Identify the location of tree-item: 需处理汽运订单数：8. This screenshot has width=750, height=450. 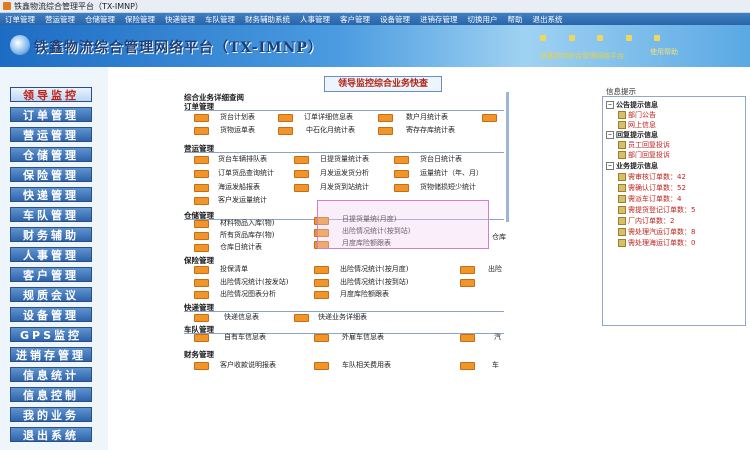
(656, 232).